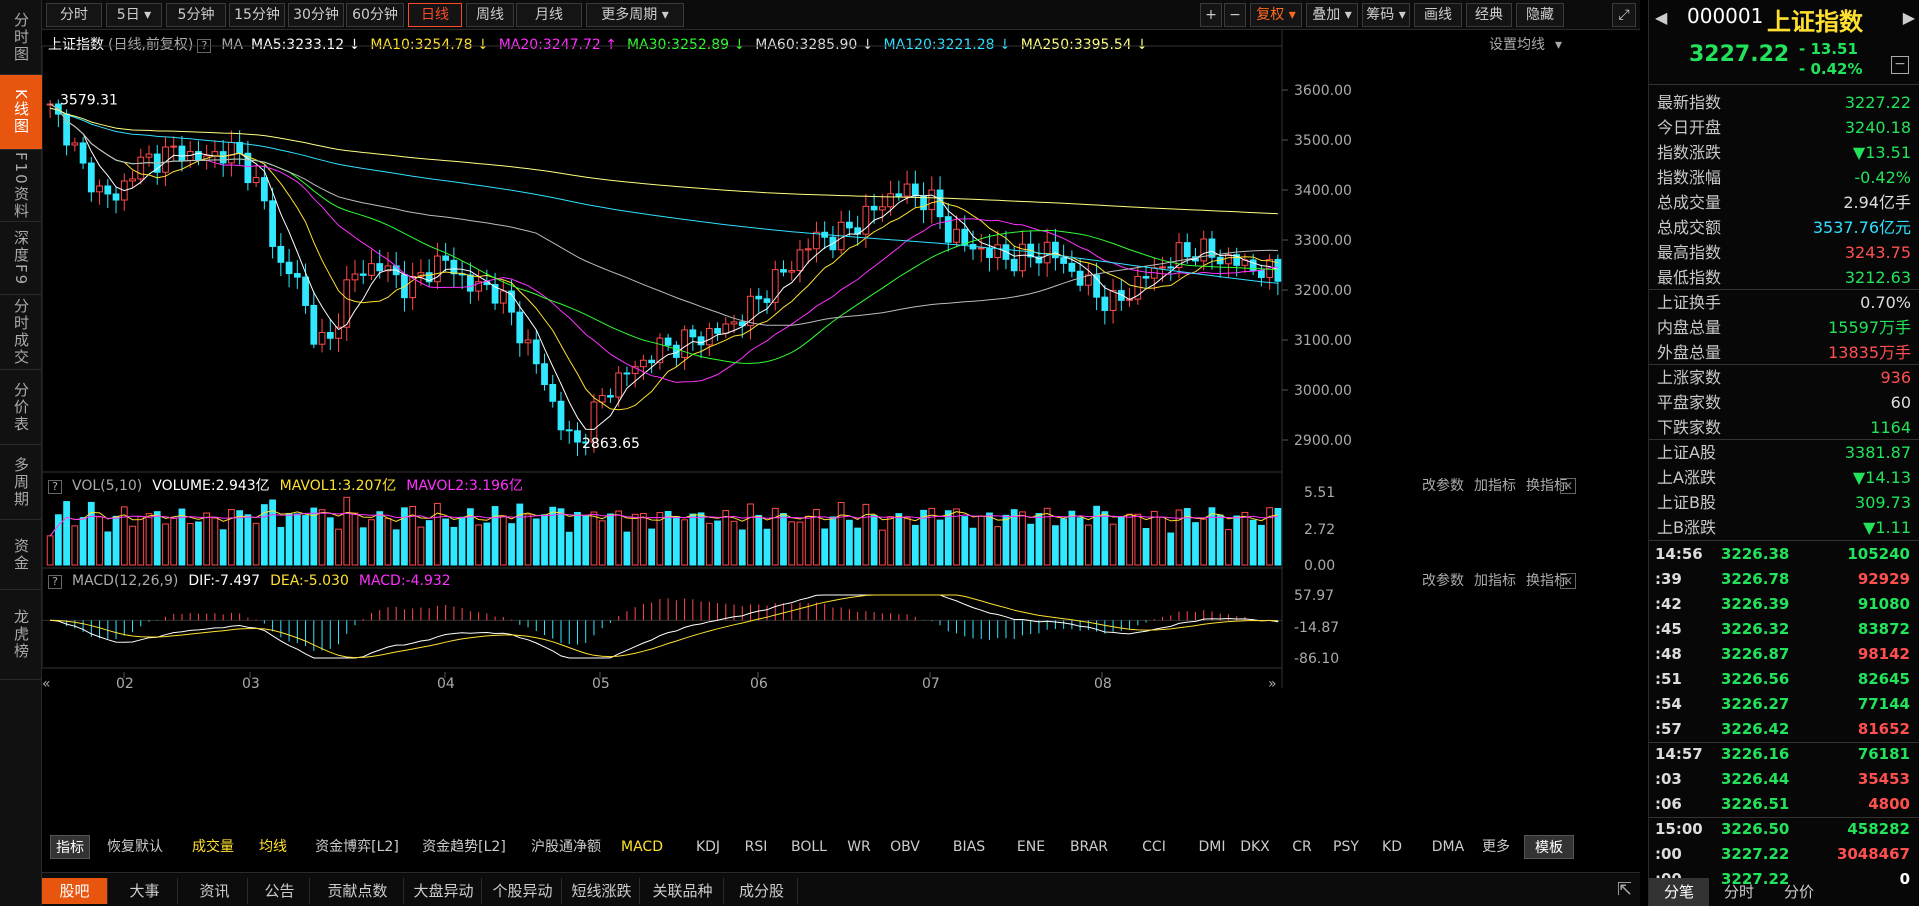 This screenshot has height=906, width=1919. What do you see at coordinates (523, 891) in the screenshot?
I see `bottom-tab-6: 个股异动` at bounding box center [523, 891].